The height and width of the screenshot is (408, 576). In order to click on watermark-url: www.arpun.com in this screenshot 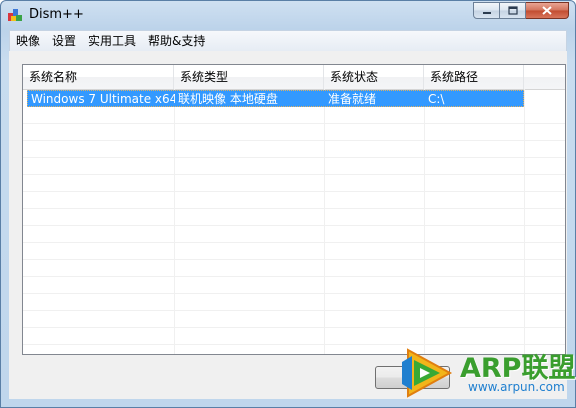, I will do `click(516, 387)`.